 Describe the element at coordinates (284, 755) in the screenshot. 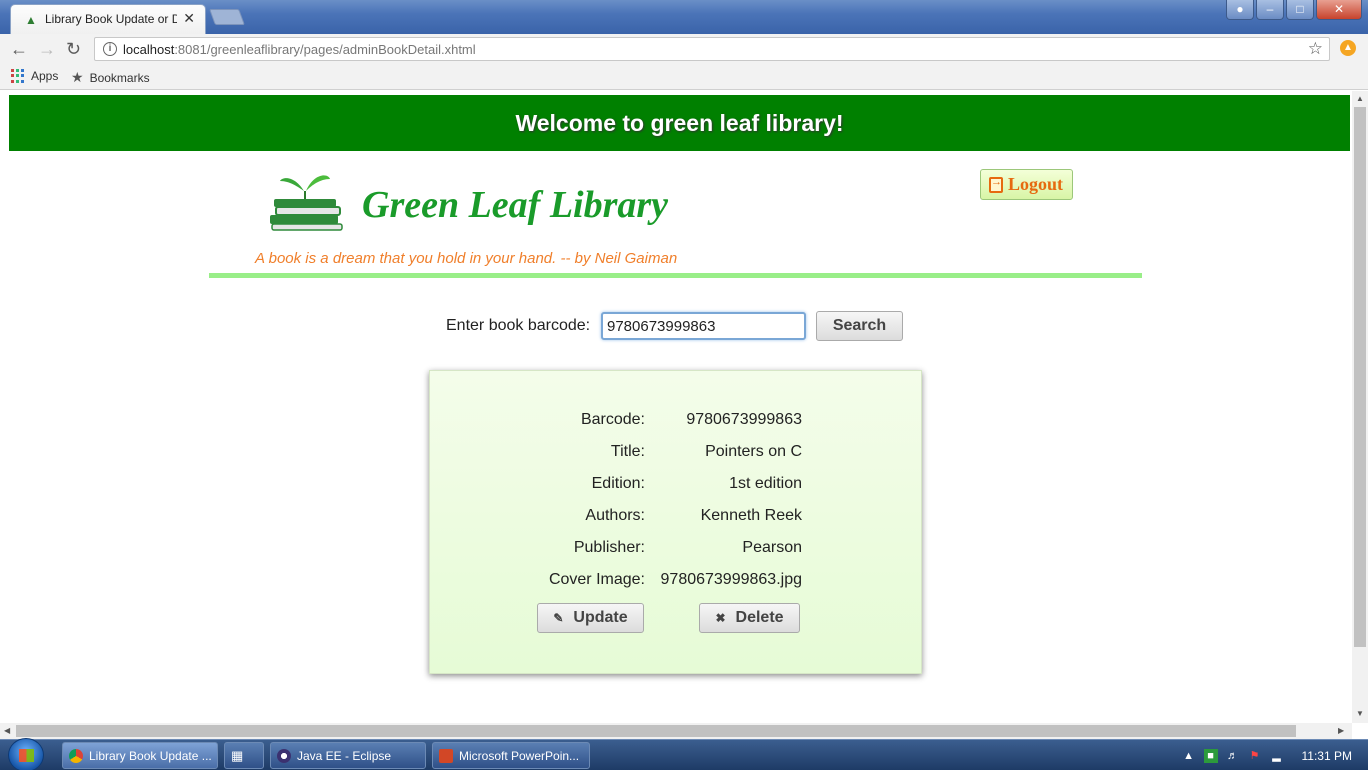

I see `eclipse-icon` at that location.